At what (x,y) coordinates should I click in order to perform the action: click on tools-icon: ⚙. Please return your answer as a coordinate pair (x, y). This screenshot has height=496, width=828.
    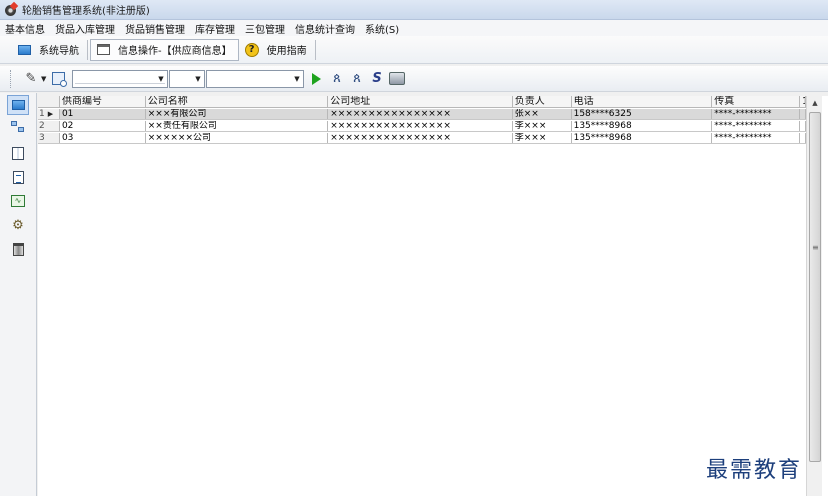
    Looking at the image, I should click on (18, 225).